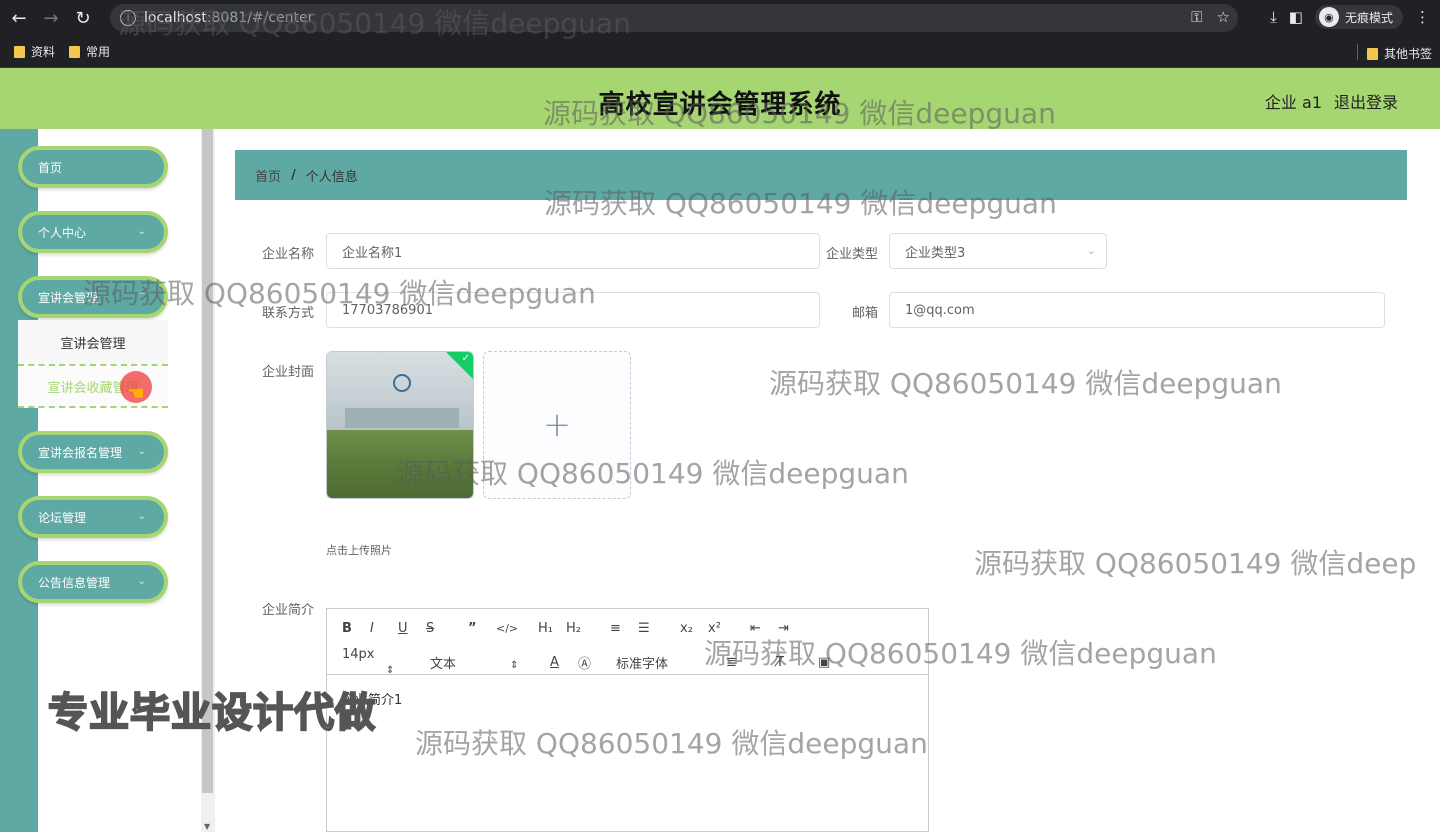  What do you see at coordinates (93, 582) in the screenshot?
I see `sidebar-item-notice: 公告信息管理 ⌄` at bounding box center [93, 582].